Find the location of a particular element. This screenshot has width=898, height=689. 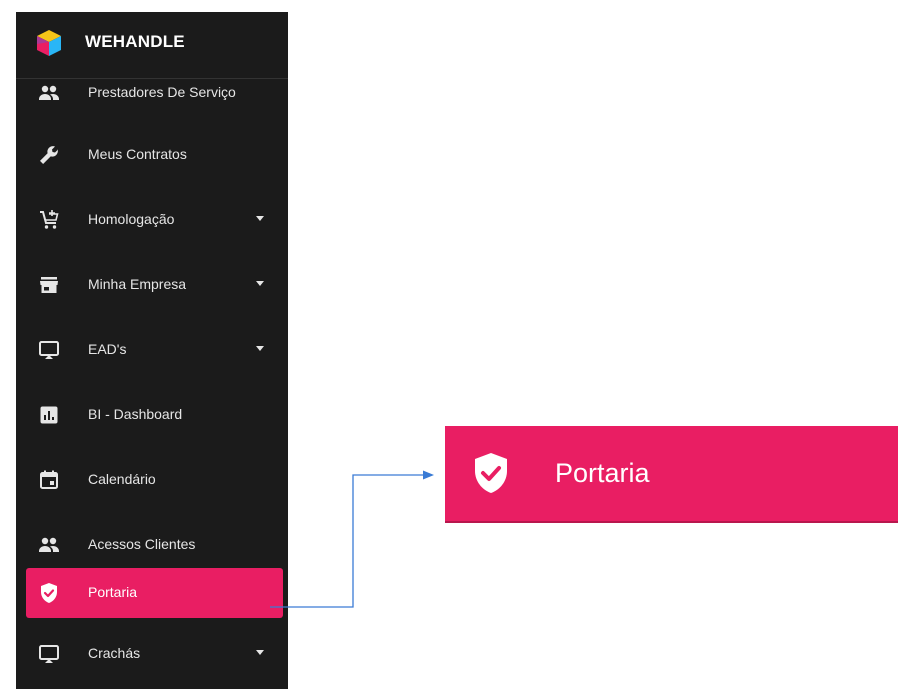

shield-check-icon is located at coordinates (491, 473).